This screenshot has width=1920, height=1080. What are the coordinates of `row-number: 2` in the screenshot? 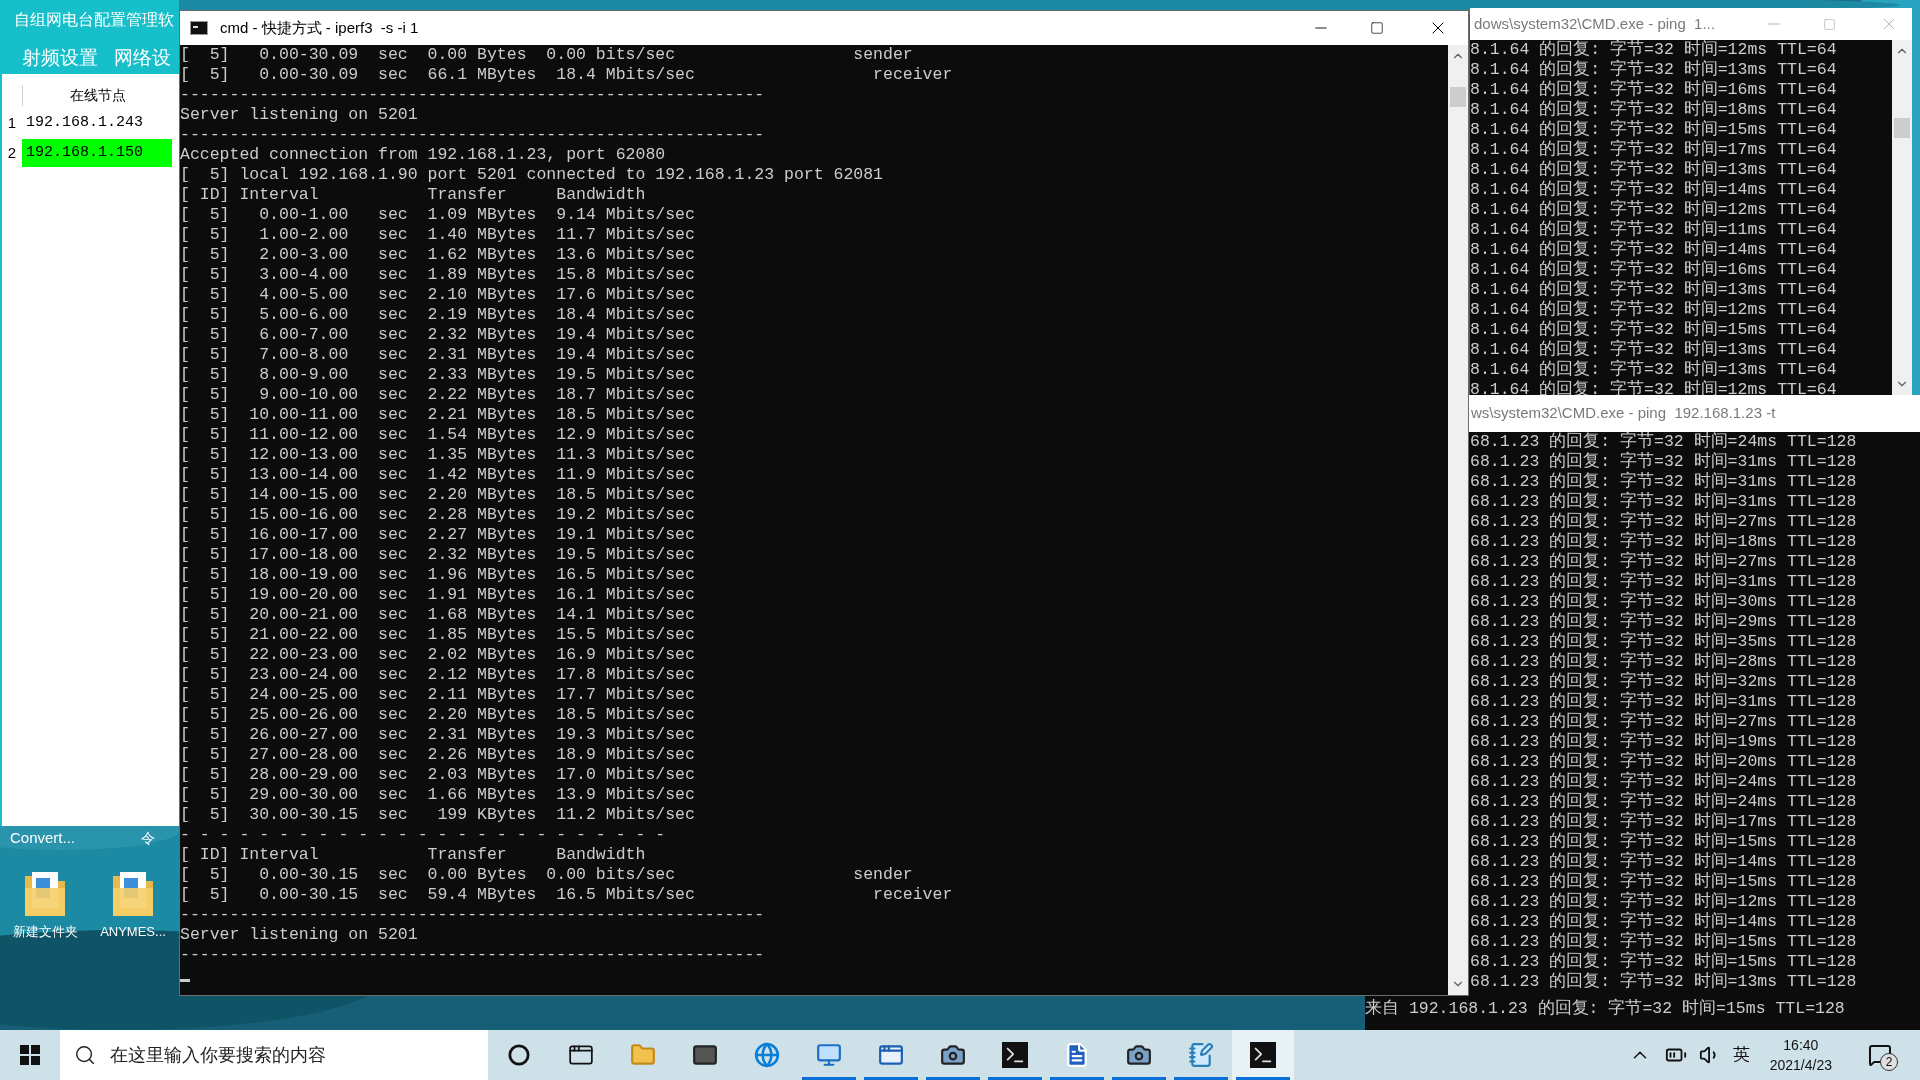 It's located at (12, 152).